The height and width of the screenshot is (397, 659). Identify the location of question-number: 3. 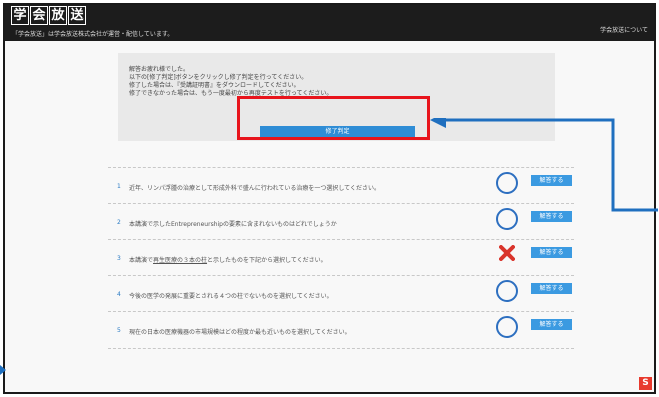
(119, 258).